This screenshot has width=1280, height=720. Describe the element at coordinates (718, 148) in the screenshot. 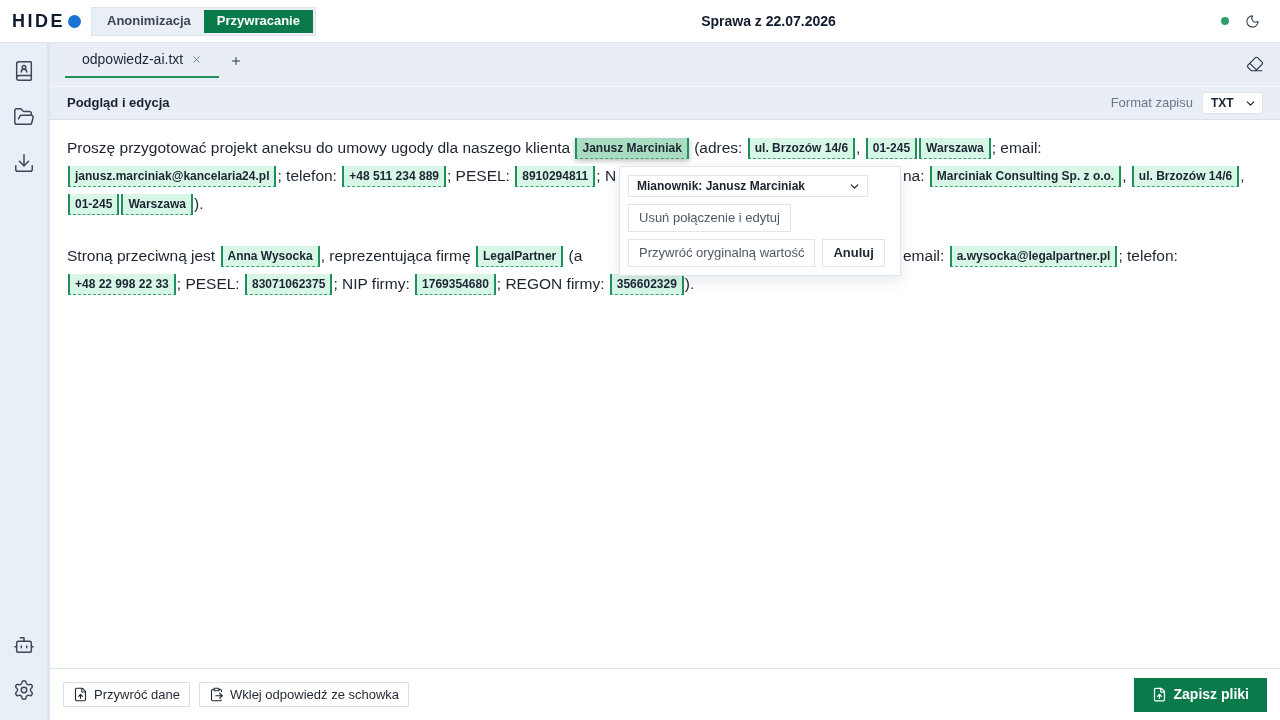

I see `document-text: (adres:` at that location.